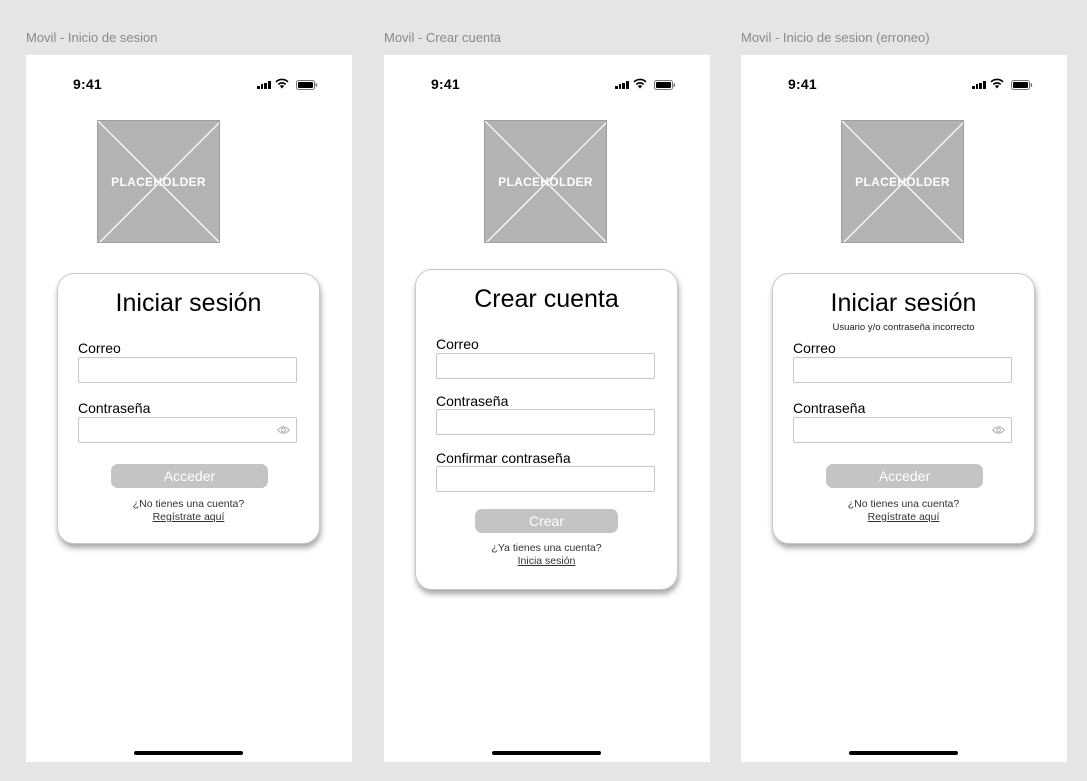 The image size is (1087, 781). I want to click on login-prompt: ¿Ya tienes una cuenta?, so click(546, 548).